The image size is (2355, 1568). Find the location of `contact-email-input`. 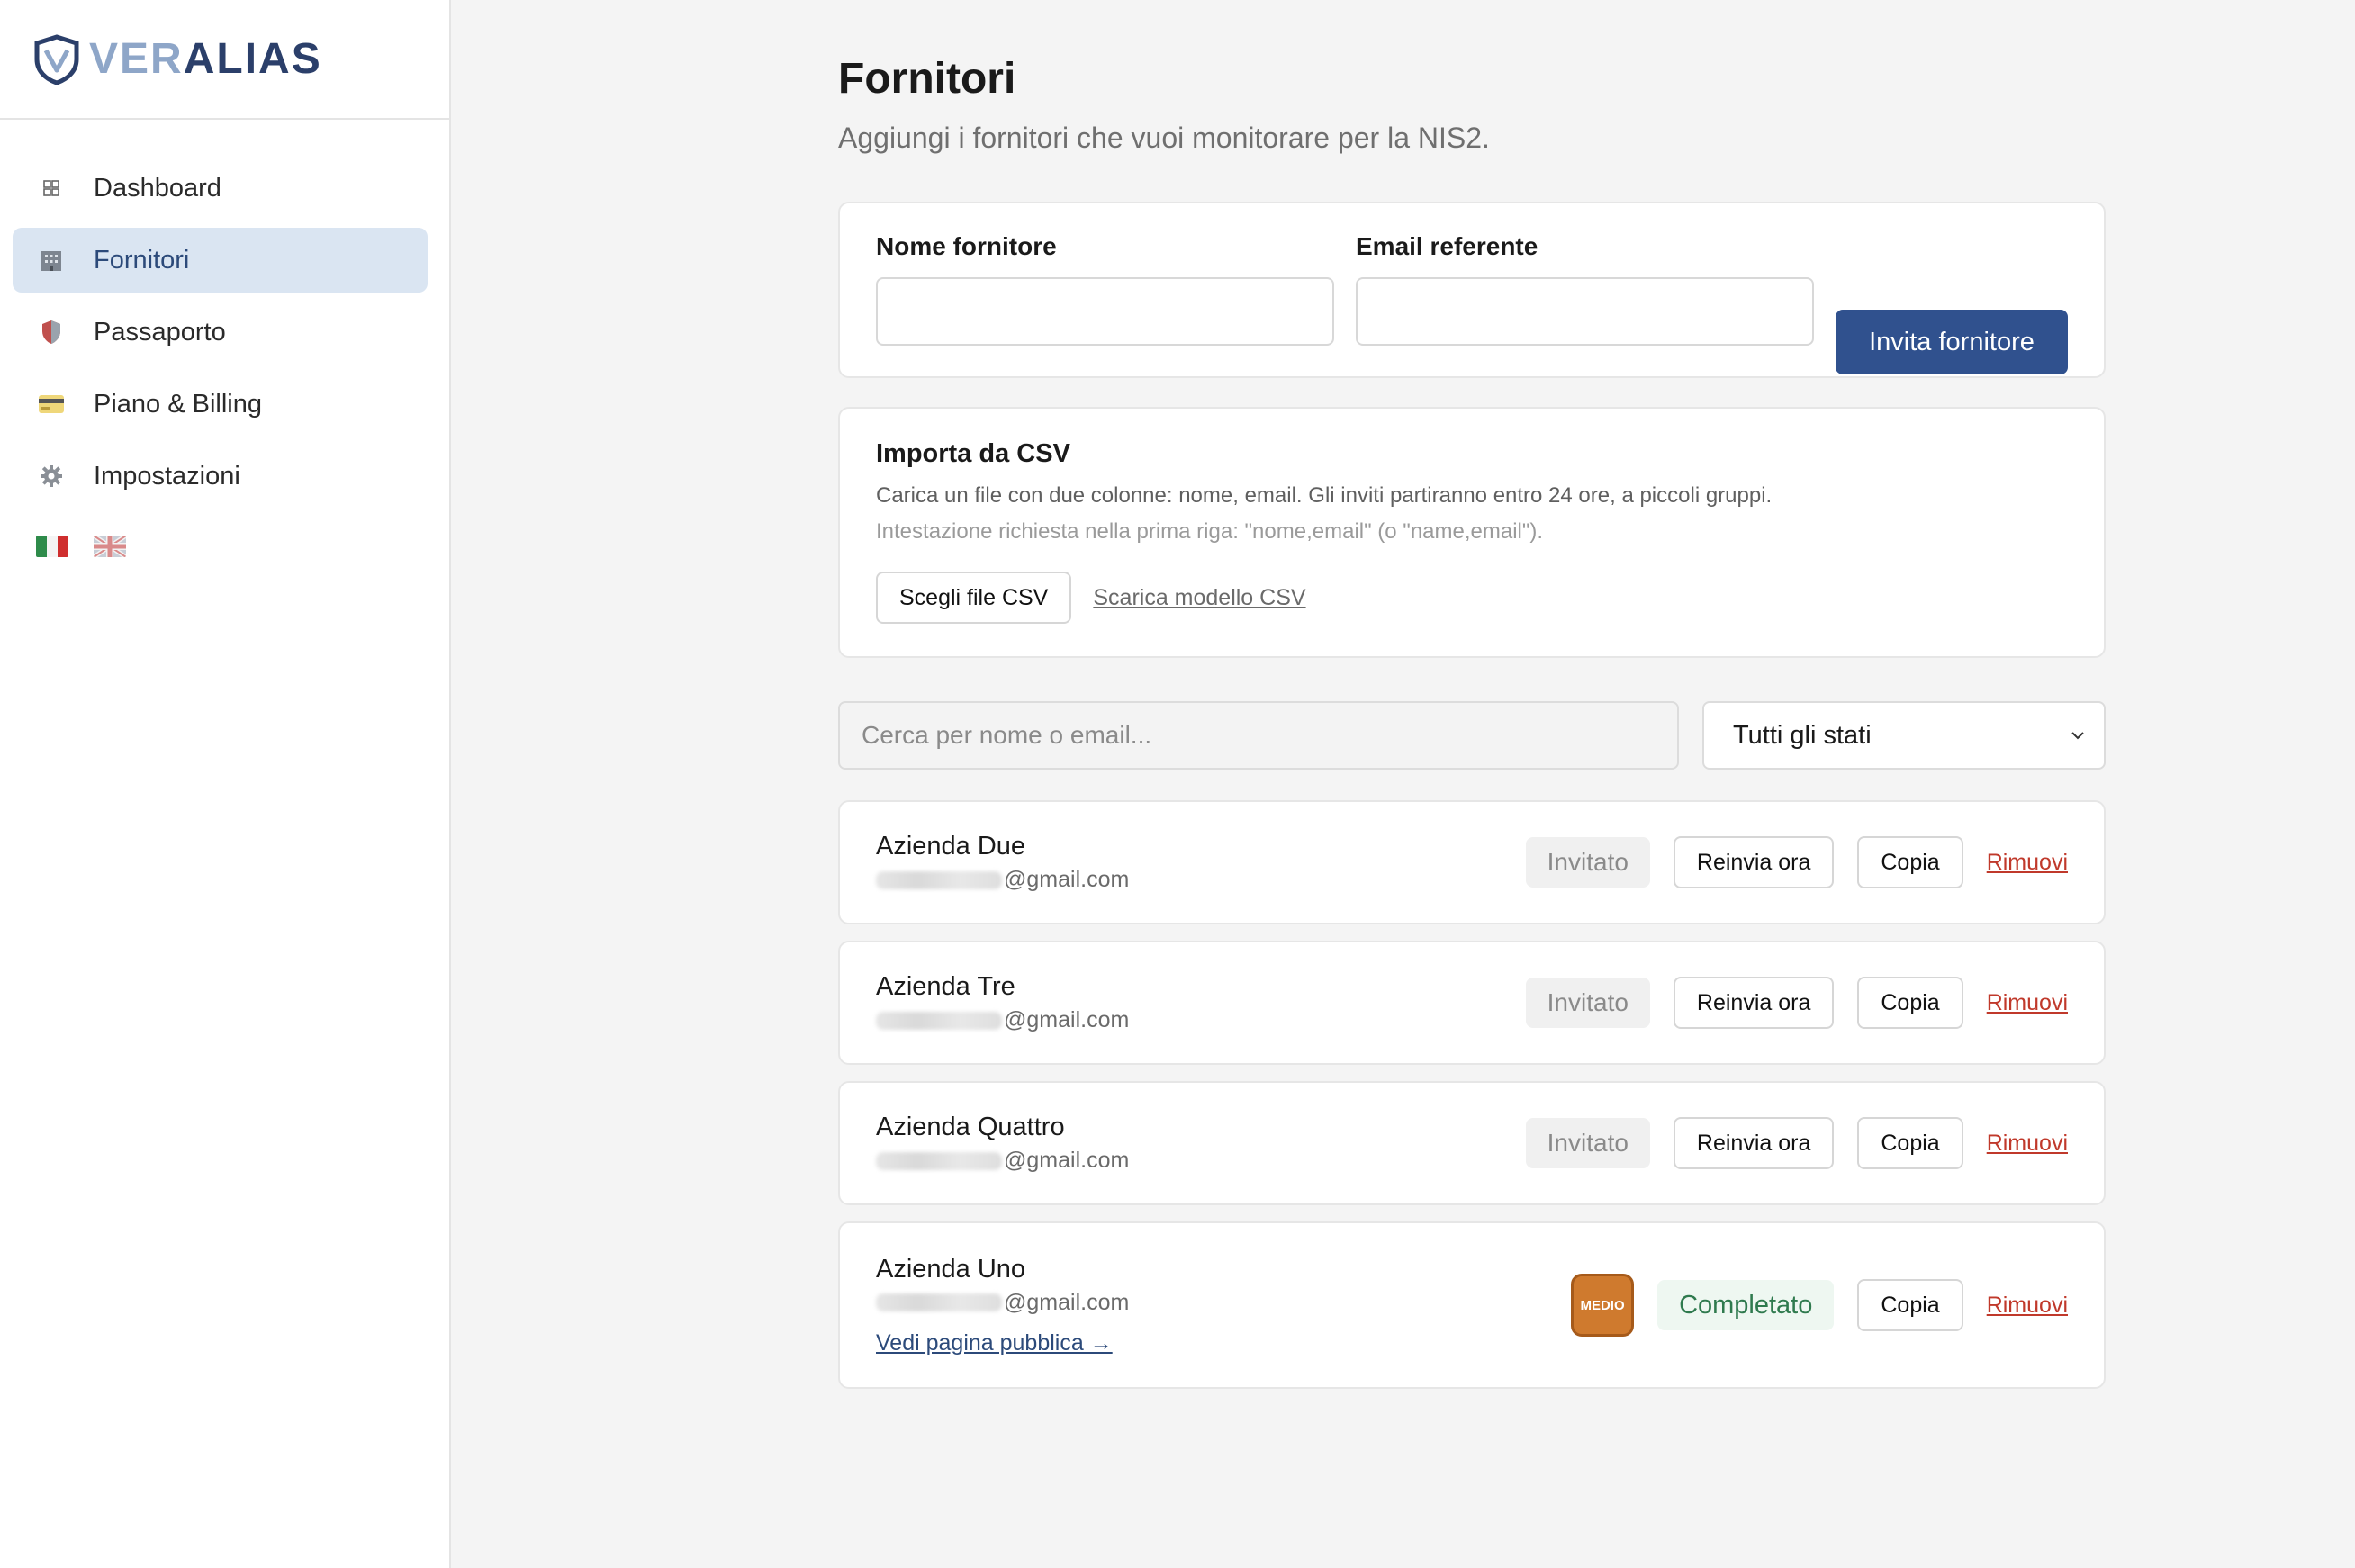

contact-email-input is located at coordinates (1585, 312).